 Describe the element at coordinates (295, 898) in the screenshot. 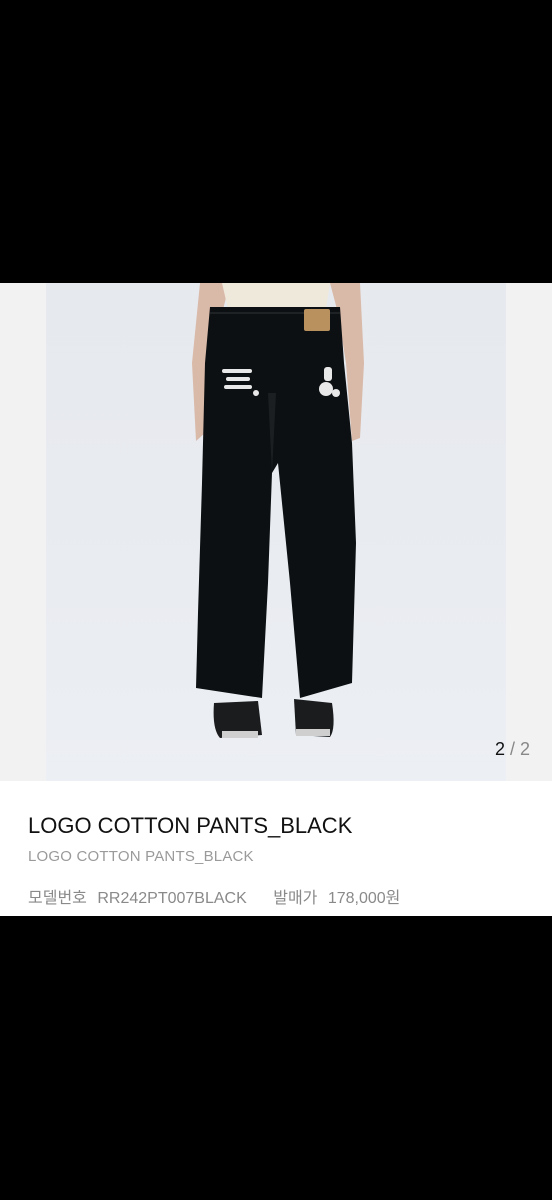

I see `price-label: 발매가` at that location.